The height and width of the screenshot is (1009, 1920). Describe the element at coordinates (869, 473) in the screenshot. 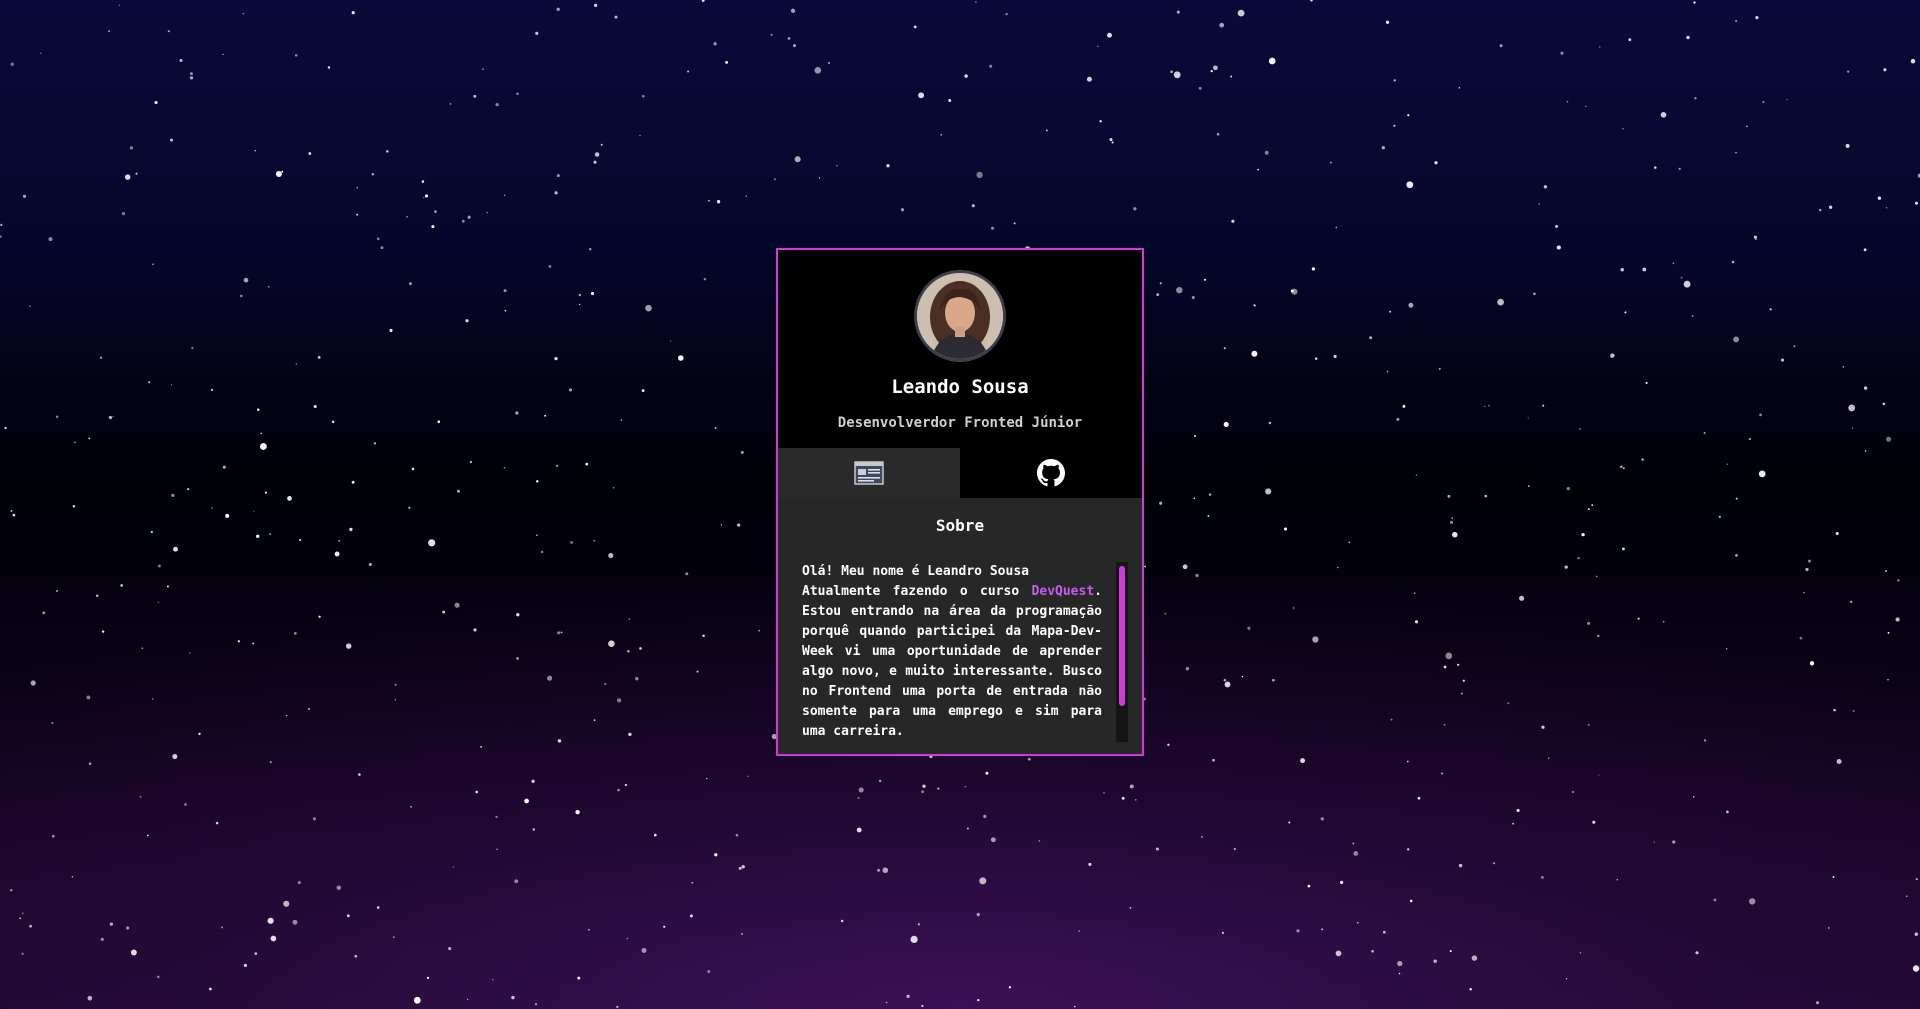

I see `tab-about` at that location.